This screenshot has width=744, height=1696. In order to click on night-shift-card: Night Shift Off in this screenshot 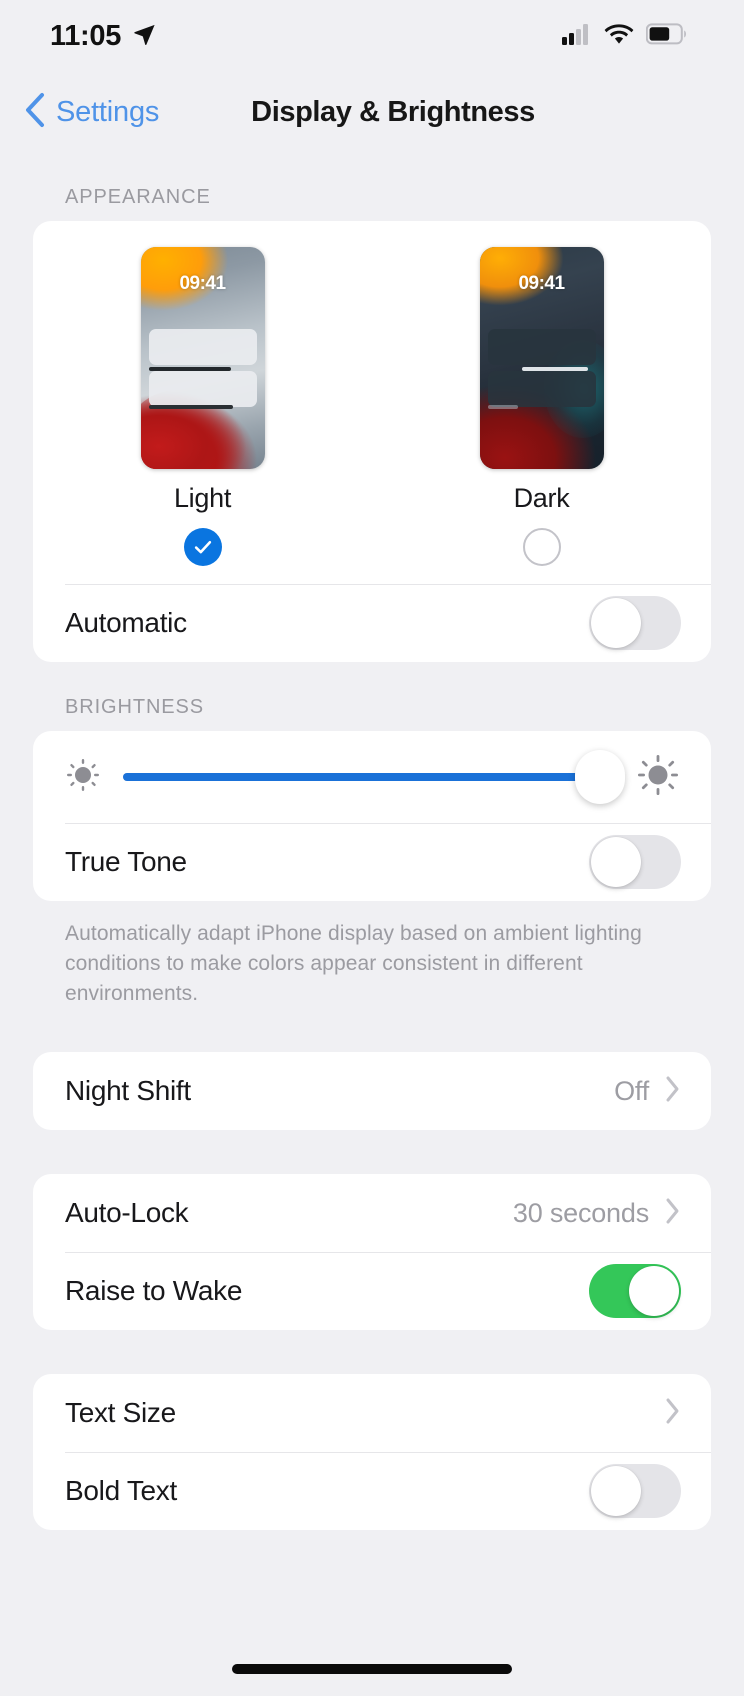, I will do `click(372, 1091)`.